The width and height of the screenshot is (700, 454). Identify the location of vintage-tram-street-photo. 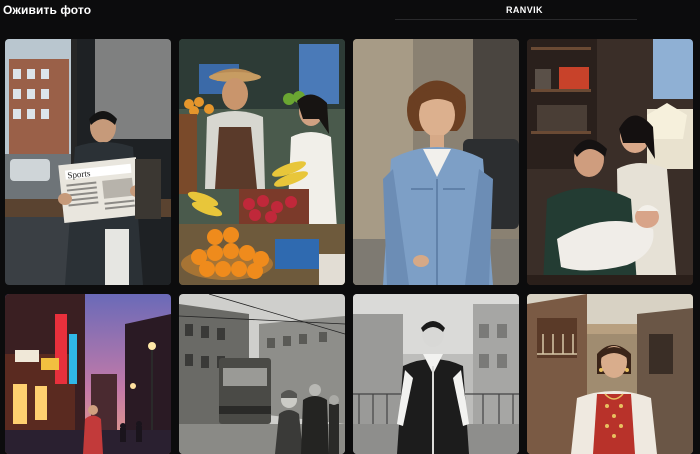
(262, 374).